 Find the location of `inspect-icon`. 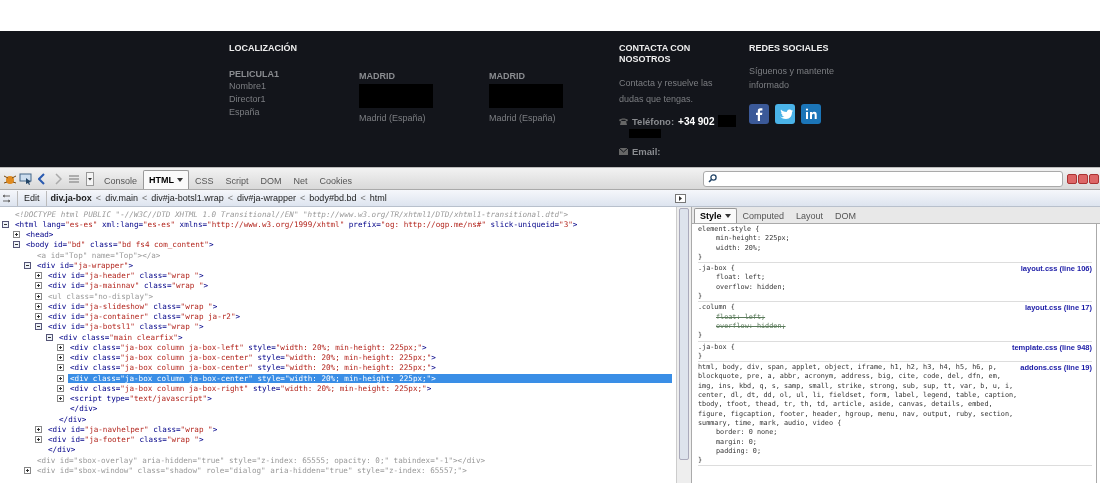

inspect-icon is located at coordinates (26, 178).